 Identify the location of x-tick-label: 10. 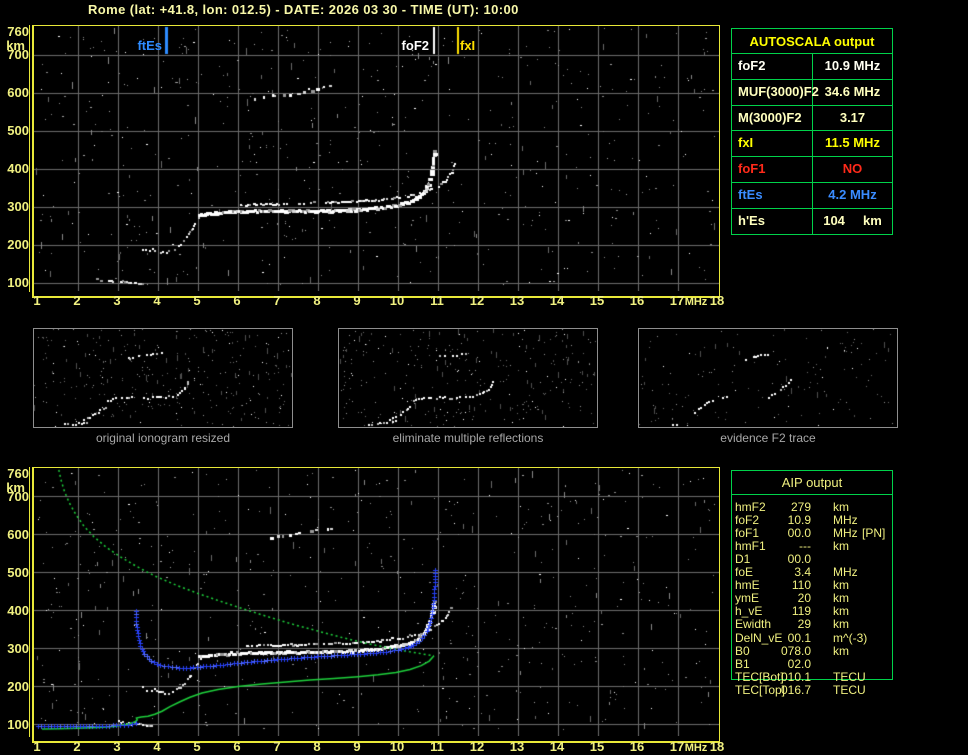
(397, 746).